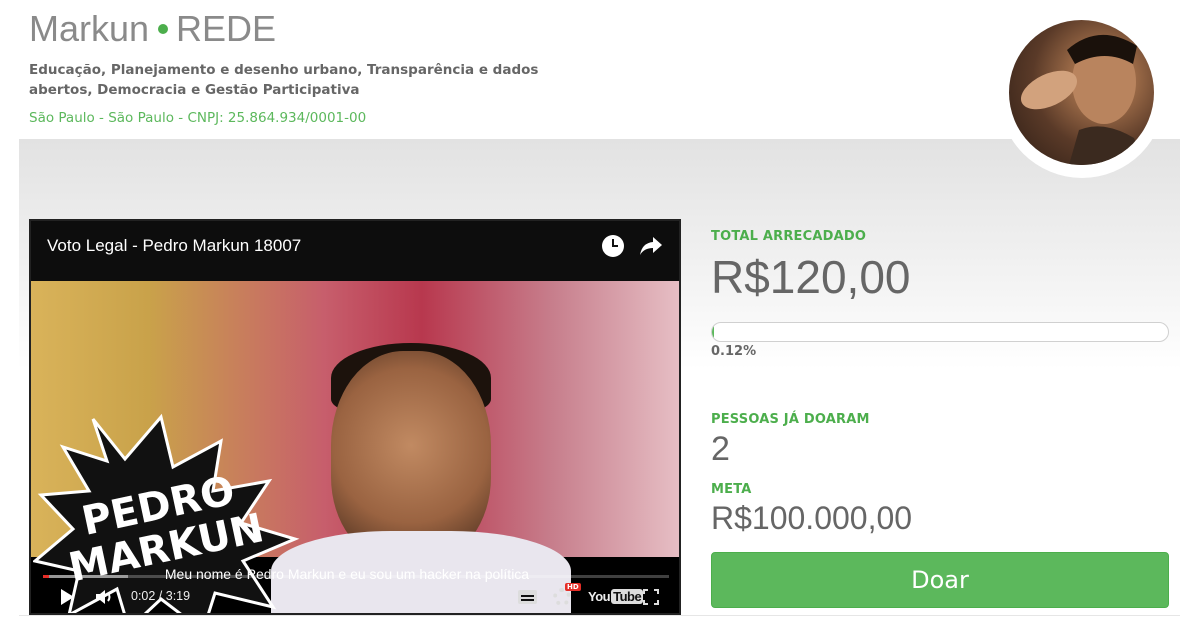 Image resolution: width=1200 pixels, height=628 pixels. I want to click on video-controls: 0:02 / 3:19 HD You Tube, so click(355, 597).